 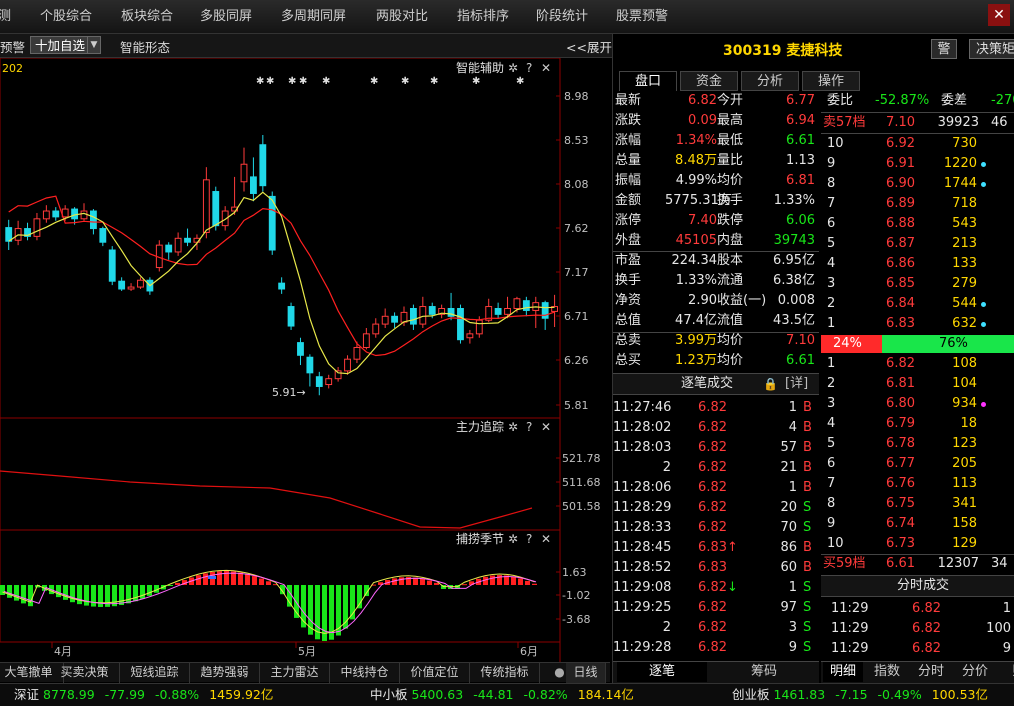 What do you see at coordinates (887, 672) in the screenshot?
I see `detail-tab-1: 指数` at bounding box center [887, 672].